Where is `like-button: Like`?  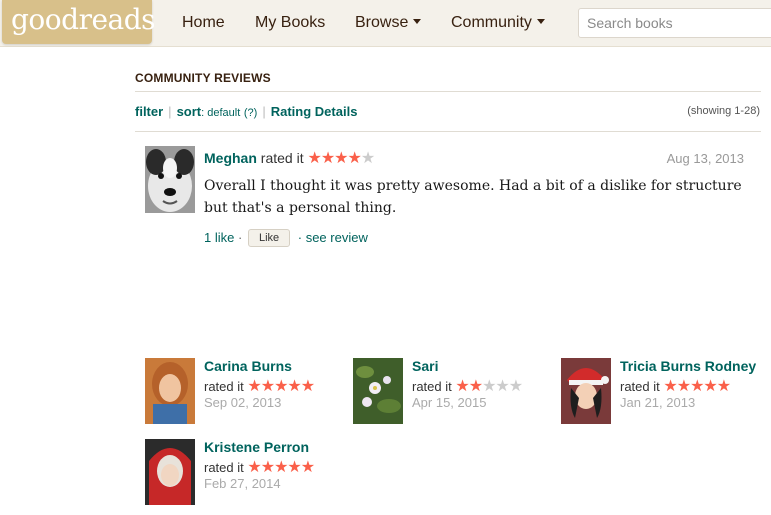 like-button: Like is located at coordinates (269, 238).